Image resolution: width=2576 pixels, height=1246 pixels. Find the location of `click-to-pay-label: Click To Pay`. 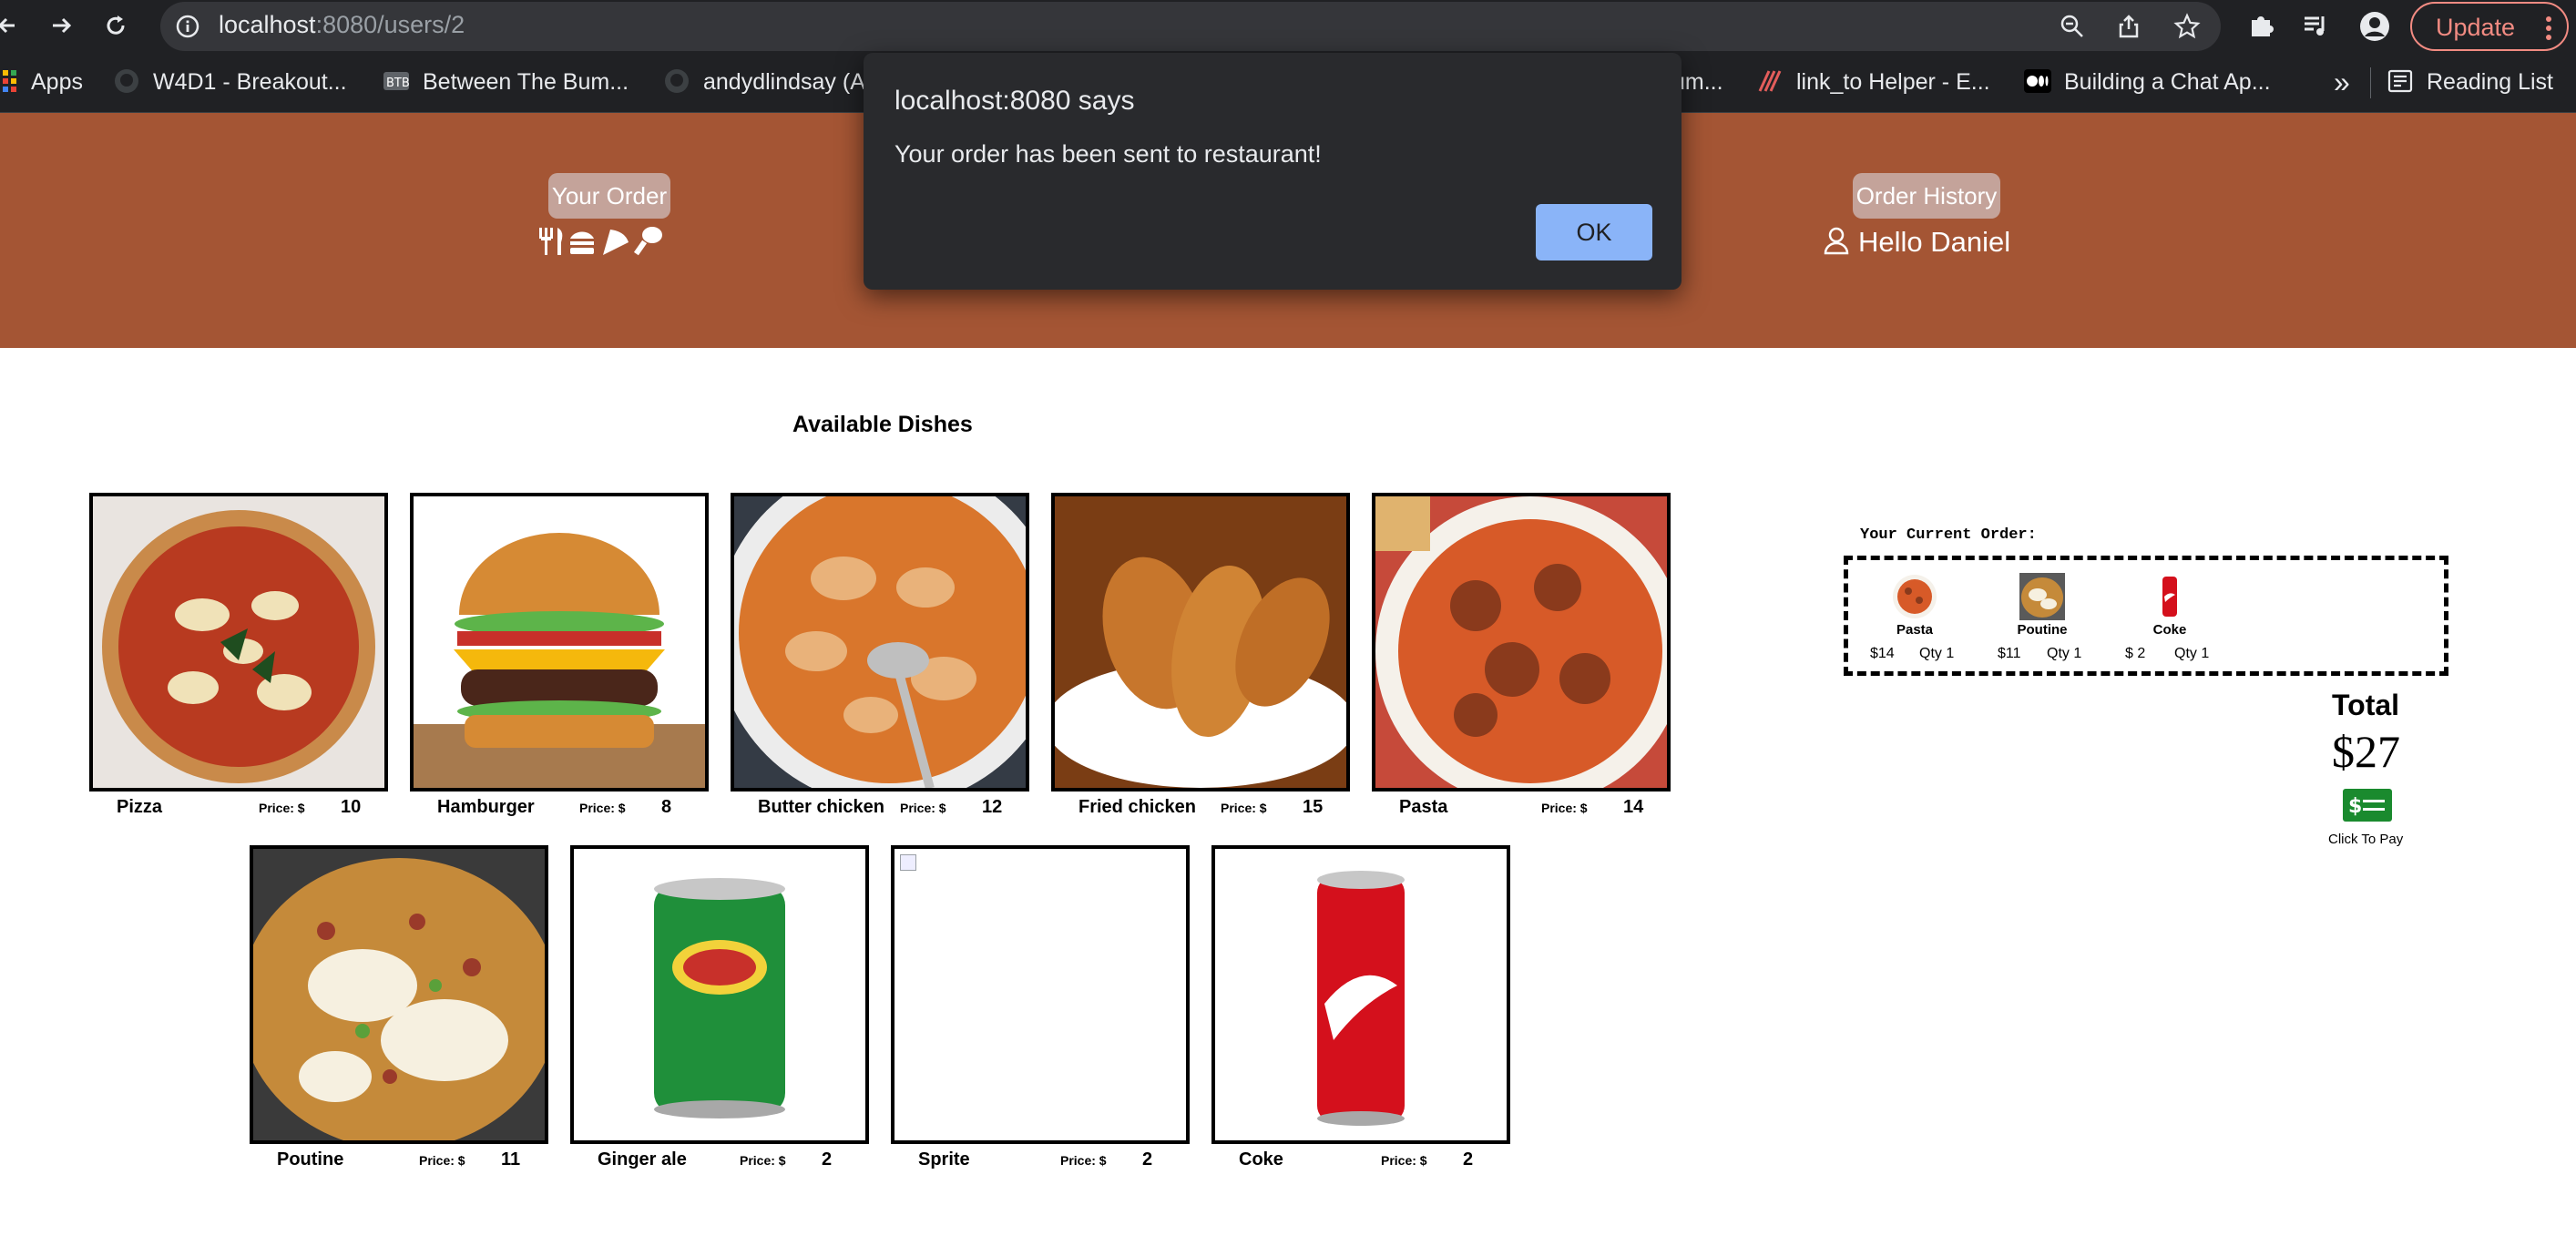

click-to-pay-label: Click To Pay is located at coordinates (2365, 839).